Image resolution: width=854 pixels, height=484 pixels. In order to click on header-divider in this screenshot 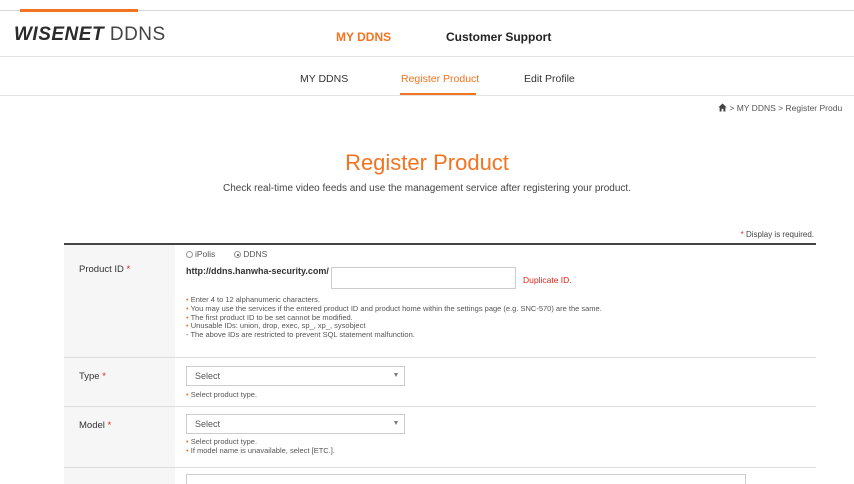, I will do `click(427, 56)`.